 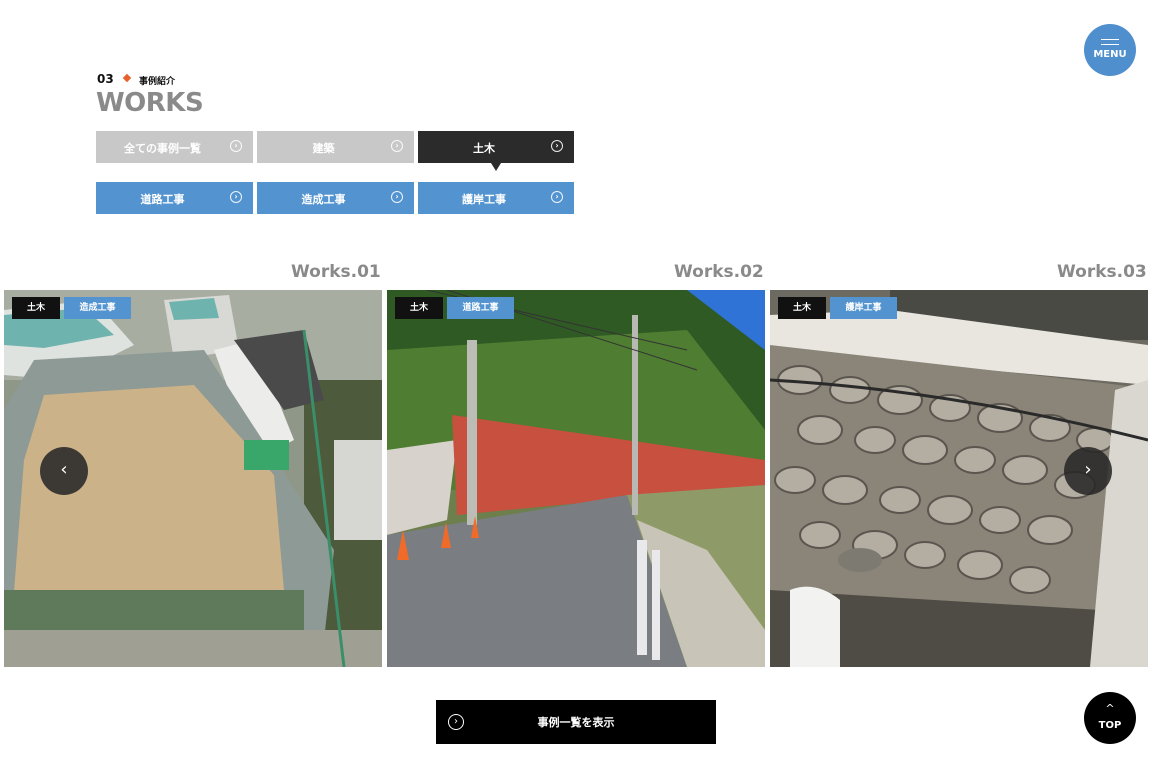 What do you see at coordinates (1110, 718) in the screenshot?
I see `back-to-top-button: ^ TOP` at bounding box center [1110, 718].